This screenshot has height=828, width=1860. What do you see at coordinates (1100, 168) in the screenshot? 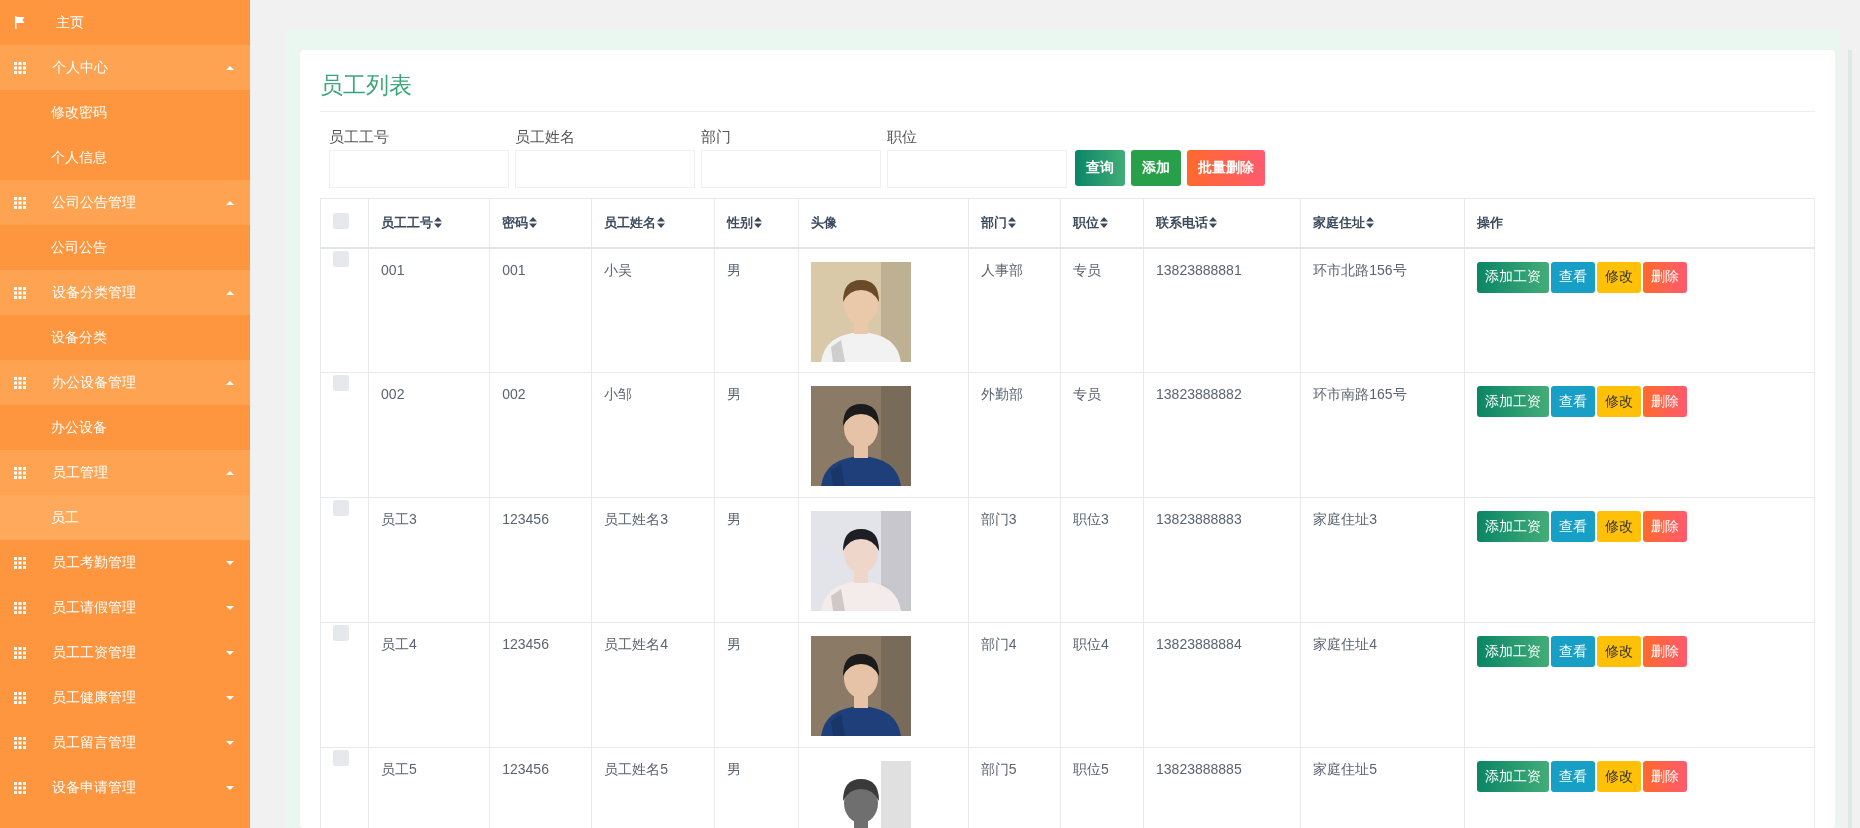
I see `query-button: 查询` at bounding box center [1100, 168].